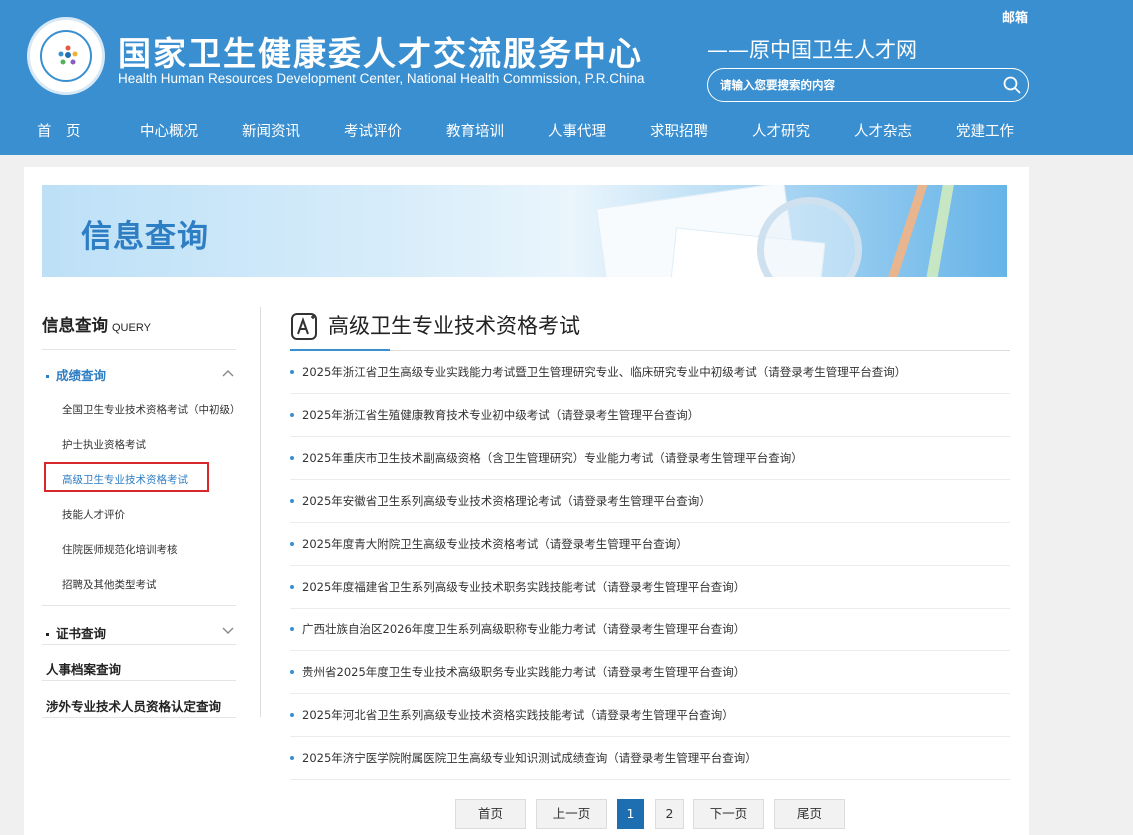  Describe the element at coordinates (506, 501) in the screenshot. I see `list-item-link: 2025年安徽省卫生系列高级专业技术资格理论考试（请登录考生管理平台查询）` at that location.